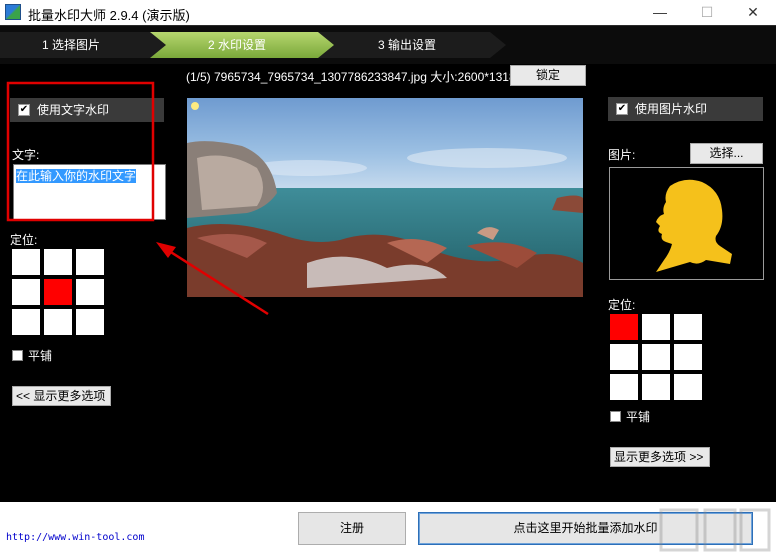  What do you see at coordinates (688, 357) in the screenshot?
I see `image-pos-middle-right` at bounding box center [688, 357].